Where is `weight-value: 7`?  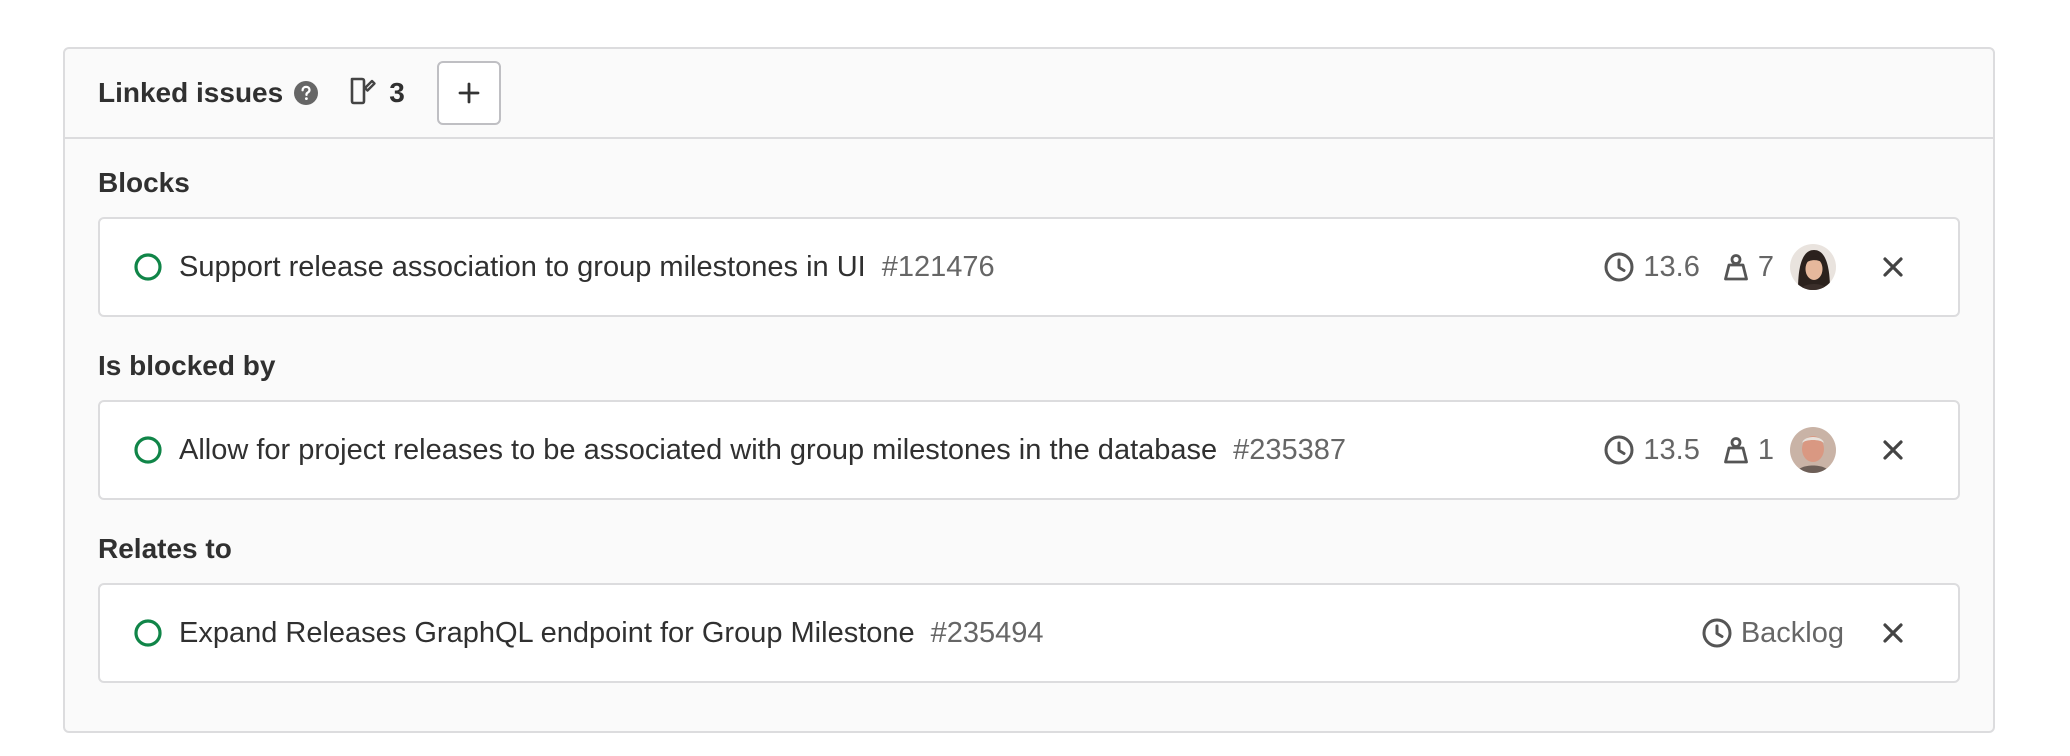 weight-value: 7 is located at coordinates (1765, 266).